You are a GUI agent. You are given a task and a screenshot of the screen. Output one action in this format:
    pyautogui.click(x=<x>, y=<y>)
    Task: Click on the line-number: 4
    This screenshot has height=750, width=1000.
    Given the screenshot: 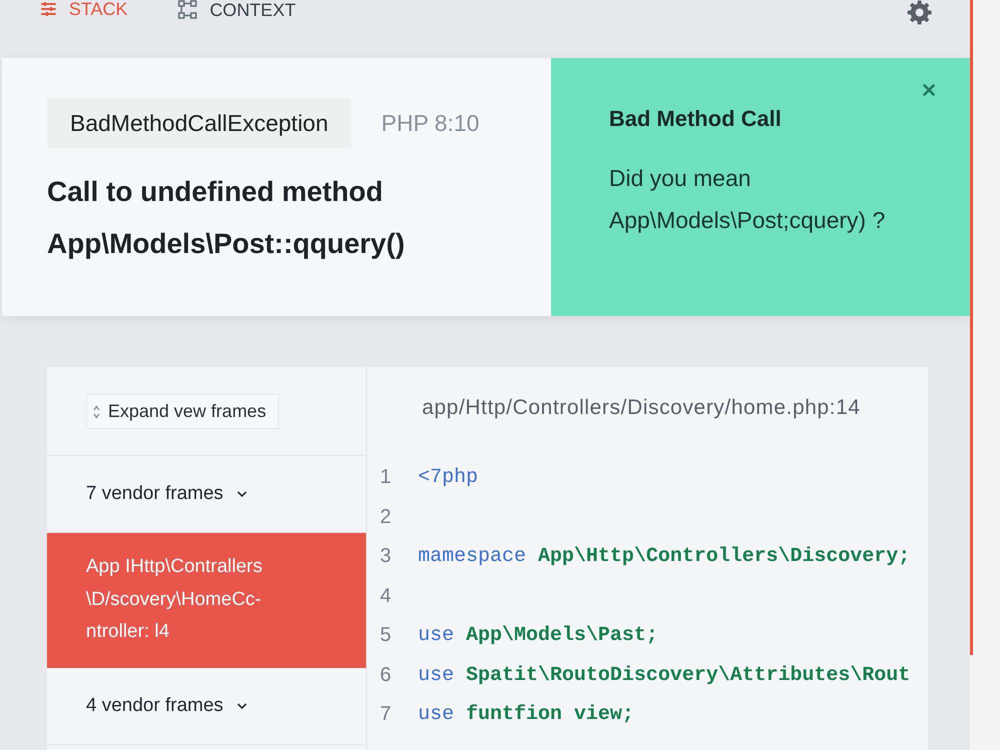 What is the action you would take?
    pyautogui.click(x=385, y=596)
    